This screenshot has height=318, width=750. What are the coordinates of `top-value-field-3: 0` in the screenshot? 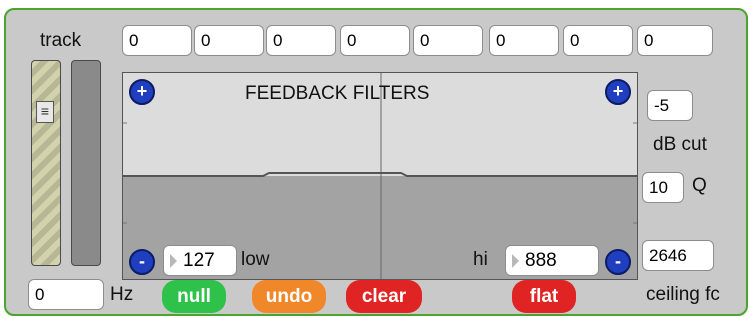 It's located at (301, 40).